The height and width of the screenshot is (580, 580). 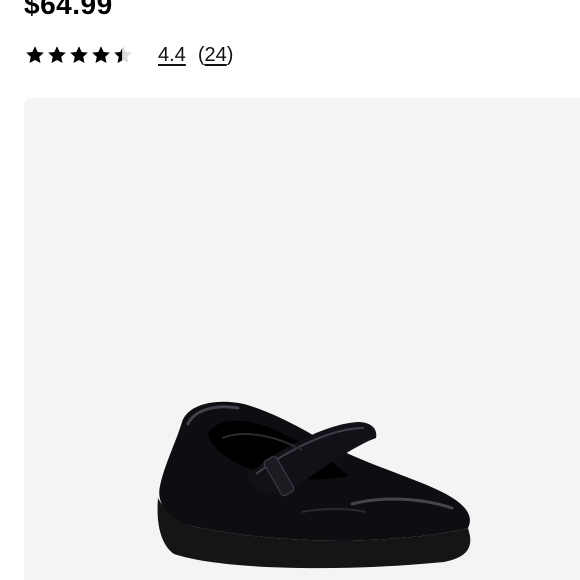 I want to click on rating-value-link: 4.4, so click(x=172, y=55).